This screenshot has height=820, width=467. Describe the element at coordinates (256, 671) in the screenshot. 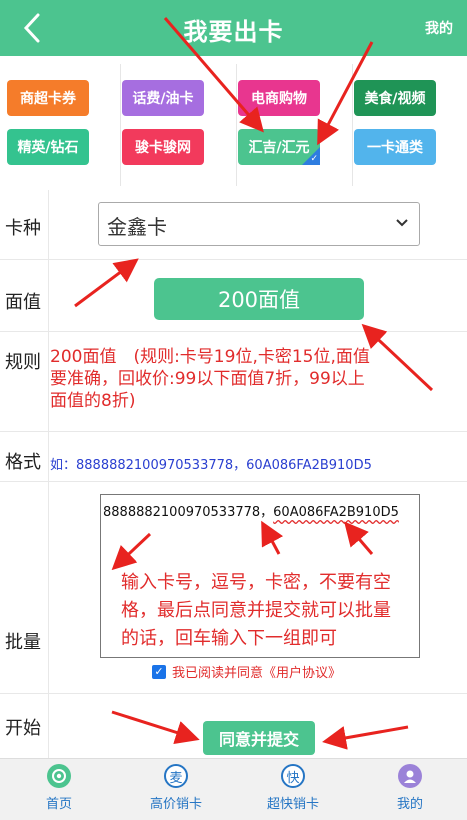

I see `agreement-text: 我已阅读并同意《用户协议》` at that location.